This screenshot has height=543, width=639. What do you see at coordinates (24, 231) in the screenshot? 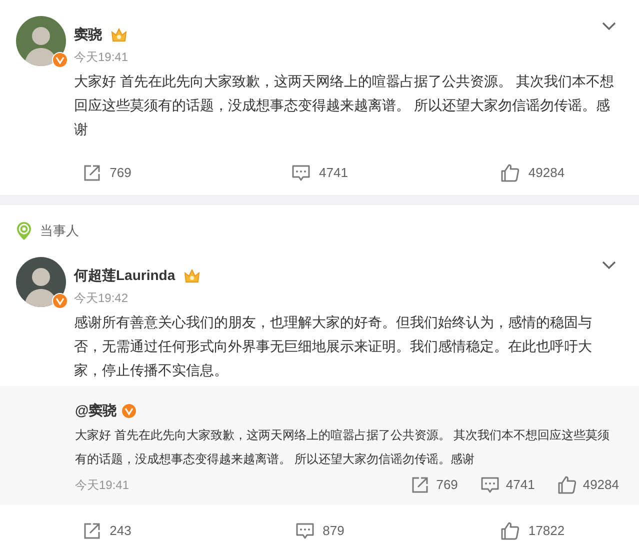
I see `location-pin-icon` at bounding box center [24, 231].